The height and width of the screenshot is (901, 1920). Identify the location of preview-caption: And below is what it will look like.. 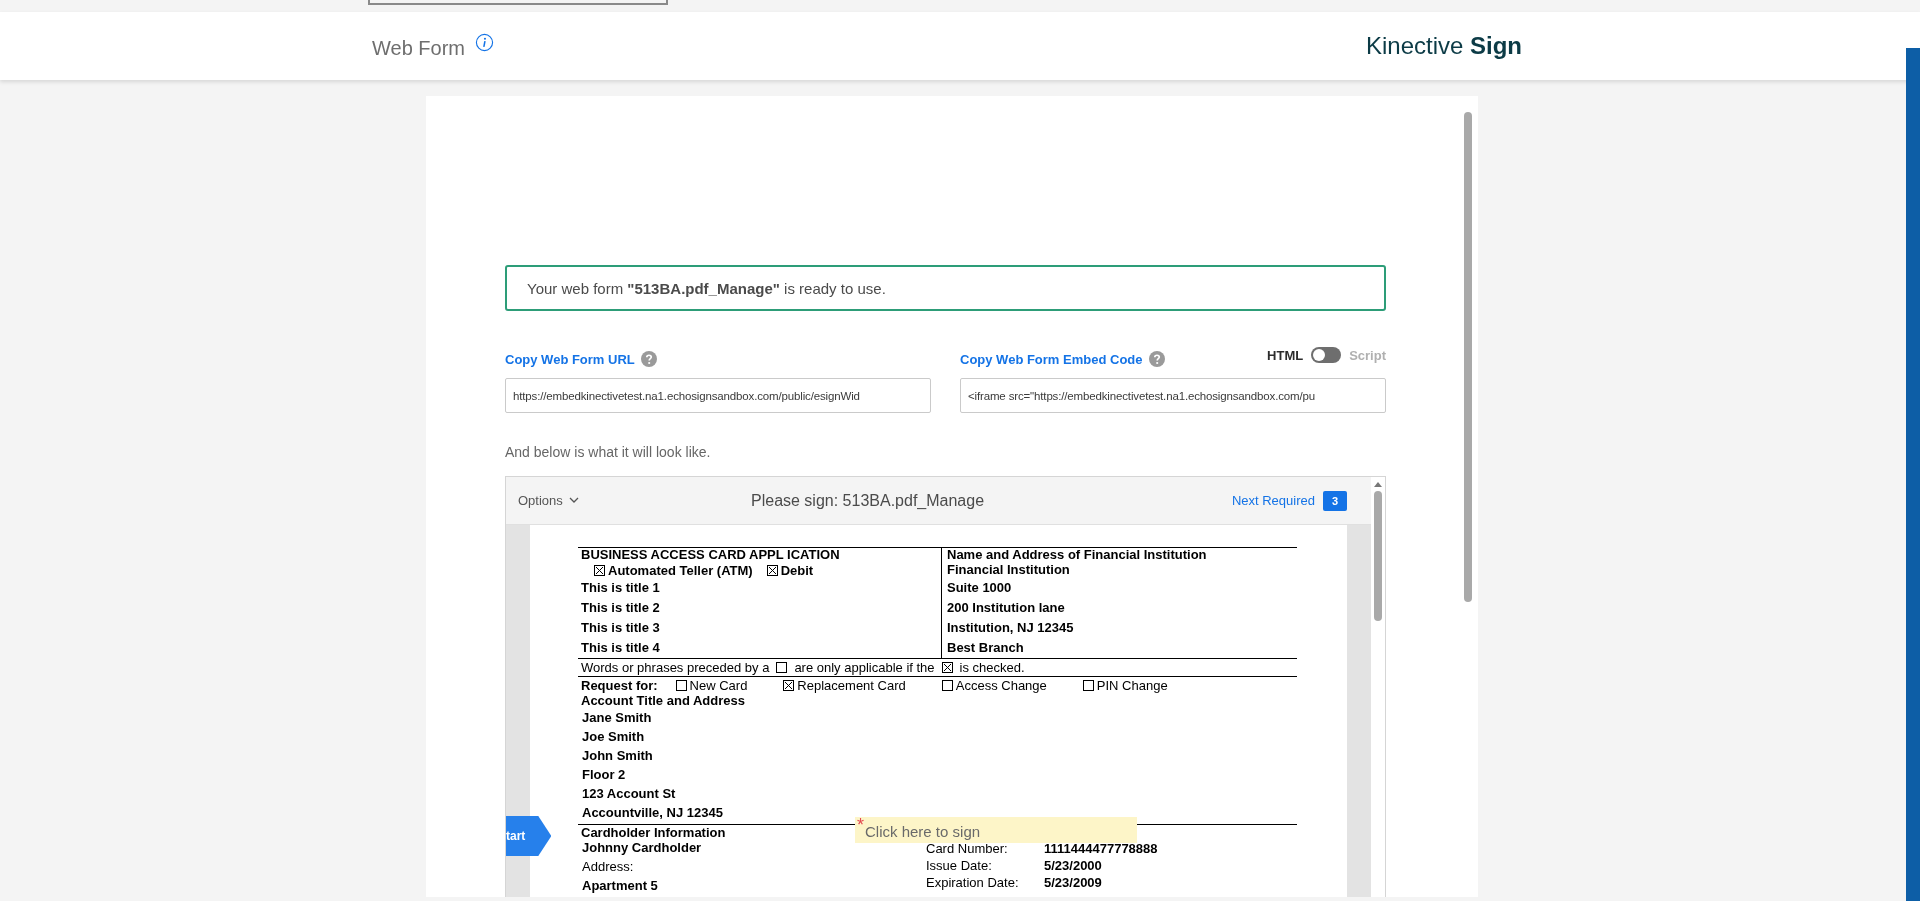
(608, 453).